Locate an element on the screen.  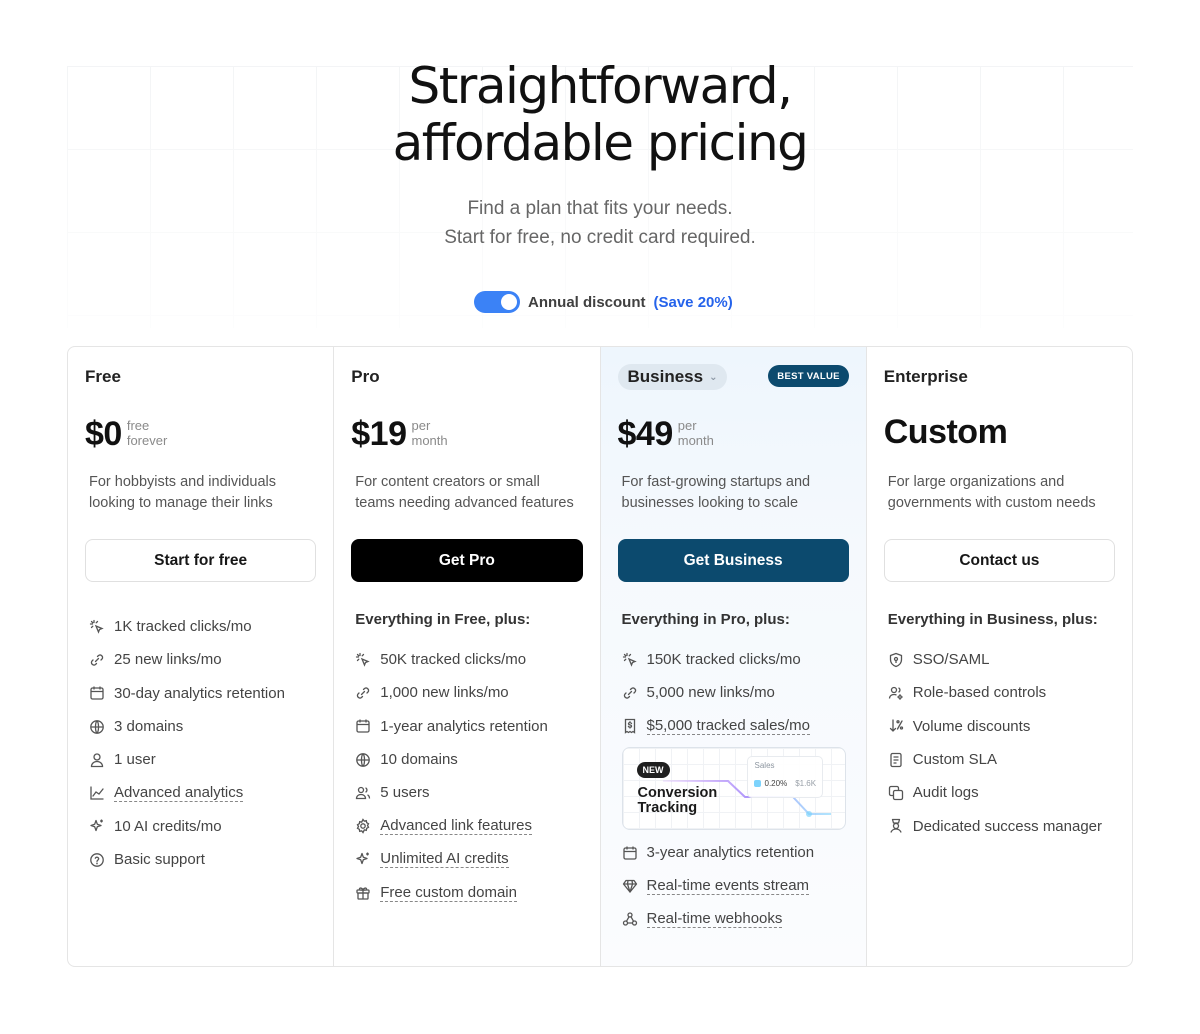
shield-key-icon is located at coordinates (896, 660).